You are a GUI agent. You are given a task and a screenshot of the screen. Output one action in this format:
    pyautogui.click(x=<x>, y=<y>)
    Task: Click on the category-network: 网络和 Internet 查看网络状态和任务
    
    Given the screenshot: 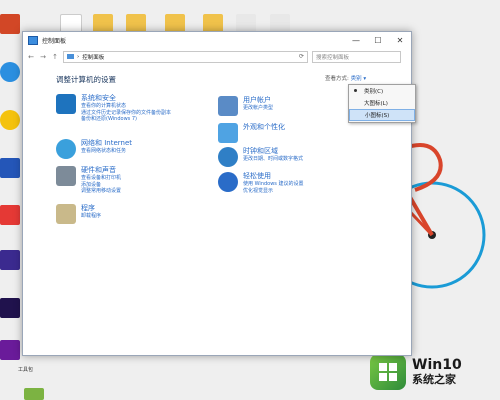 What is the action you would take?
    pyautogui.click(x=94, y=149)
    